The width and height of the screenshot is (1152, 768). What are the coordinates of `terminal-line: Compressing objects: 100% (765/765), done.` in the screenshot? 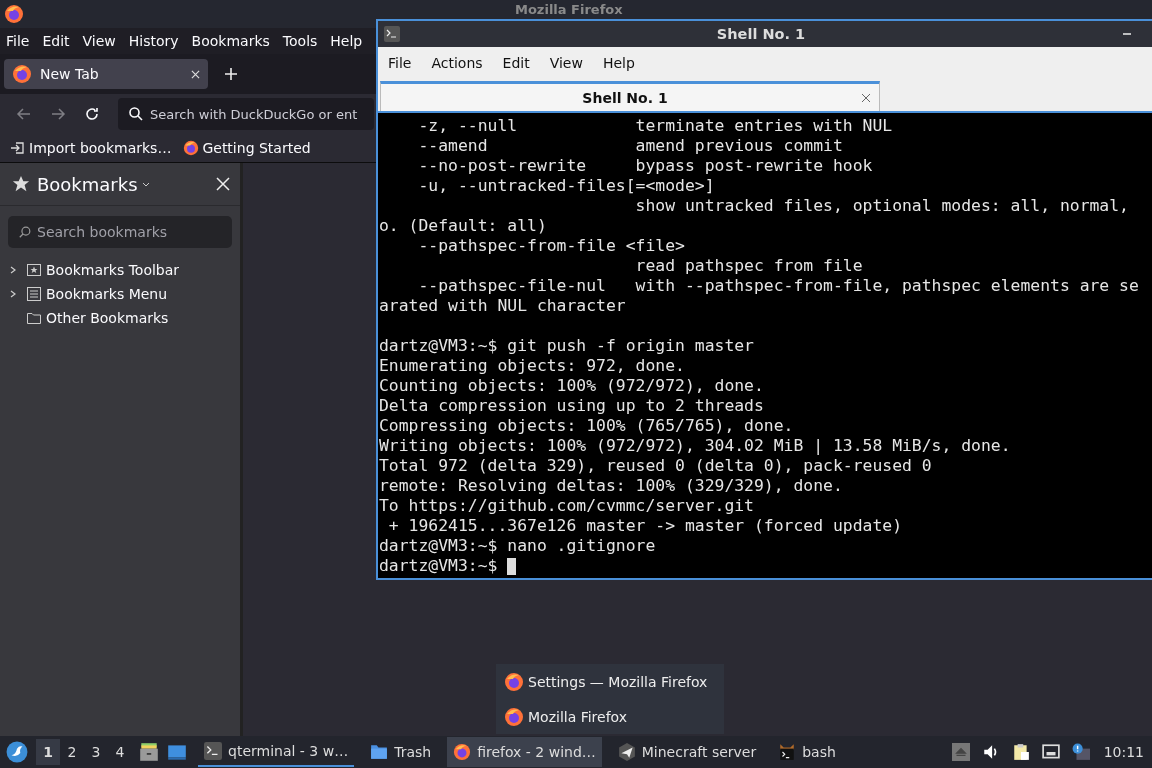 It's located at (586, 426).